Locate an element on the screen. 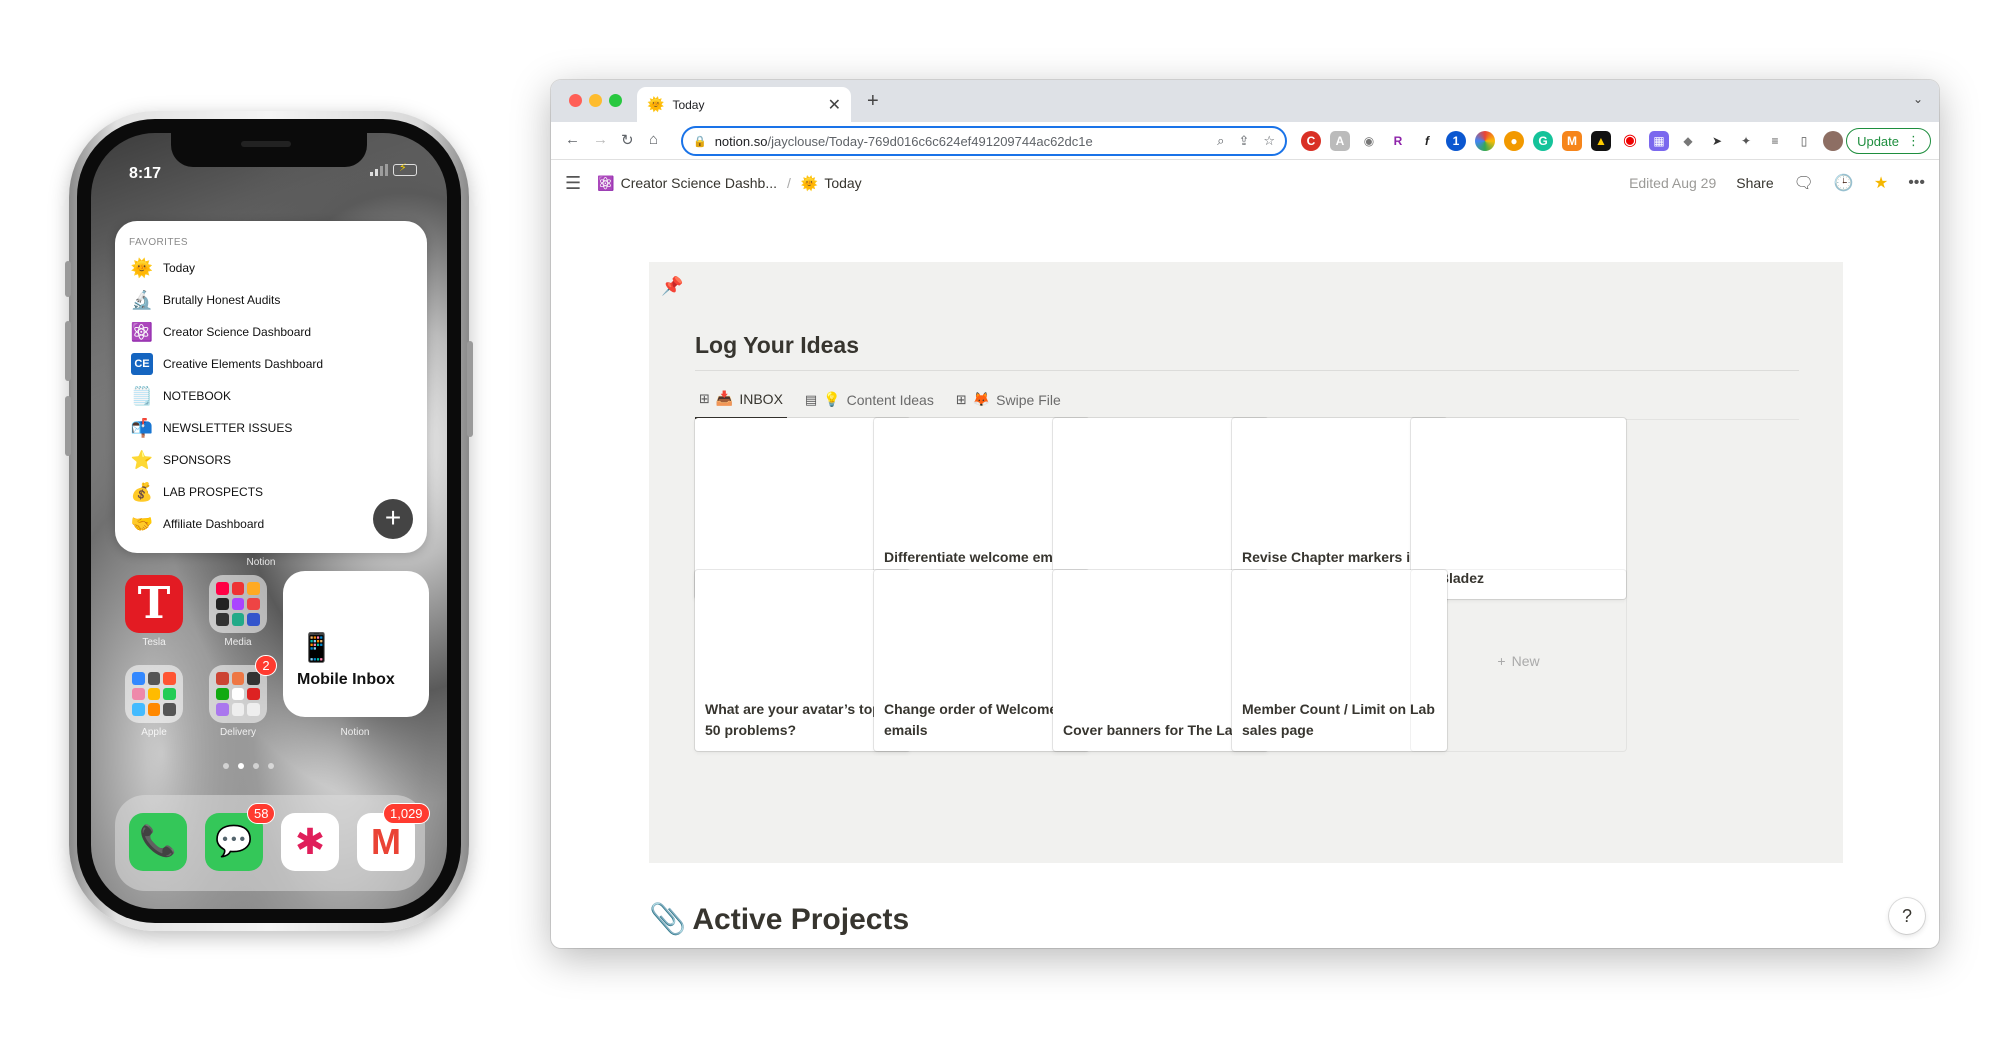 The image size is (2000, 1056). minimize-window-button is located at coordinates (595, 100).